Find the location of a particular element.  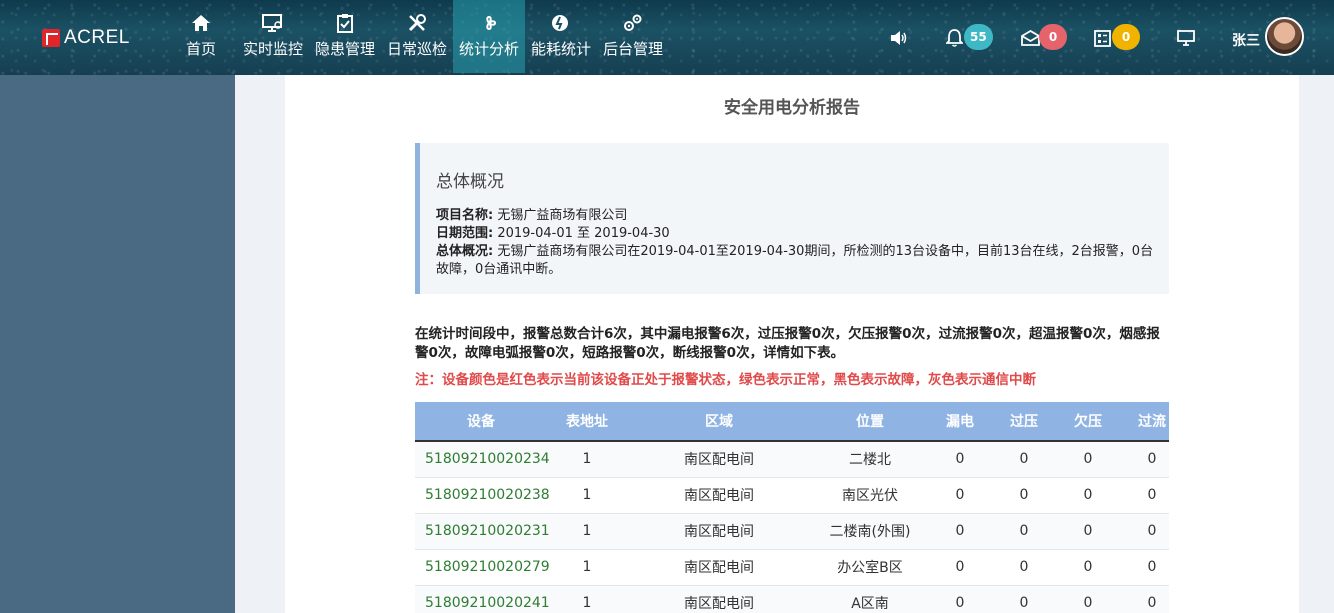

table-row: 51809210020241 1 南区配电间 A区南 0 0 0 0 is located at coordinates (792, 599).